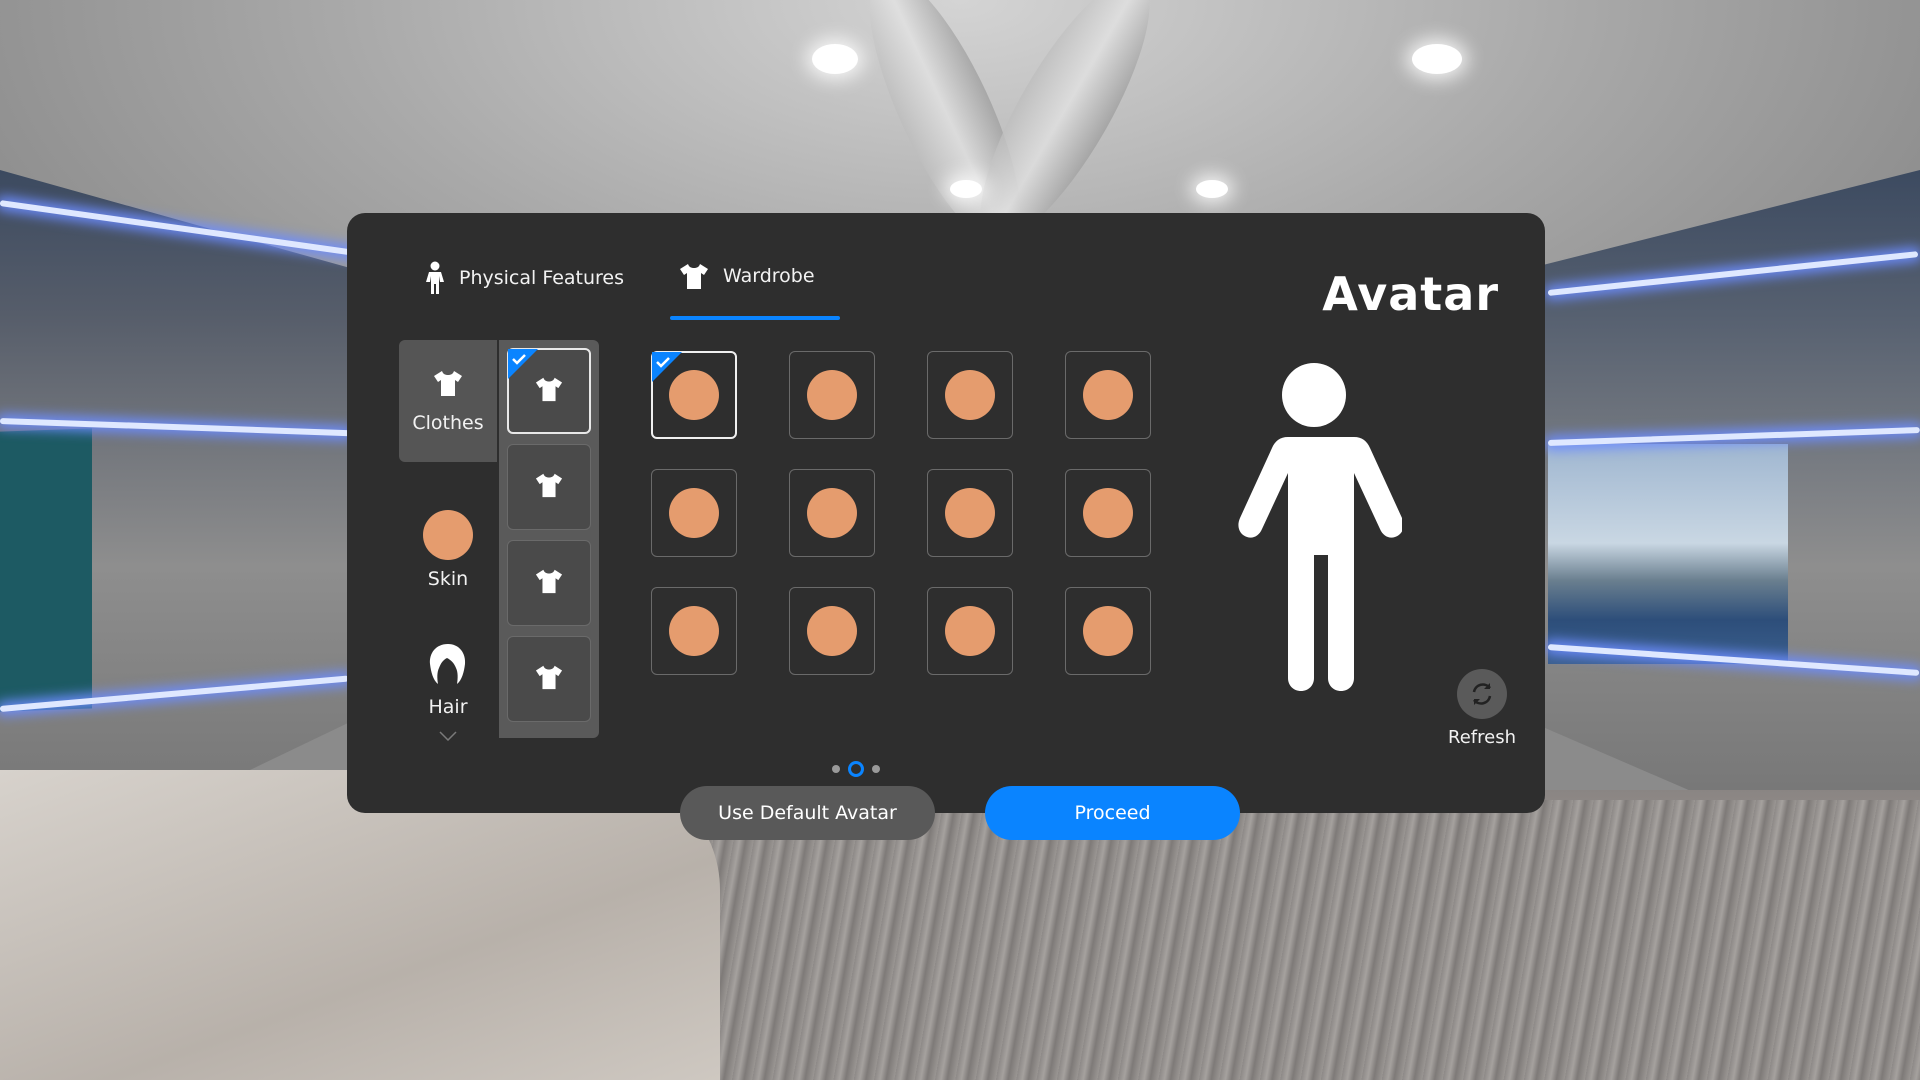  What do you see at coordinates (448, 423) in the screenshot?
I see `category-label: Clothes` at bounding box center [448, 423].